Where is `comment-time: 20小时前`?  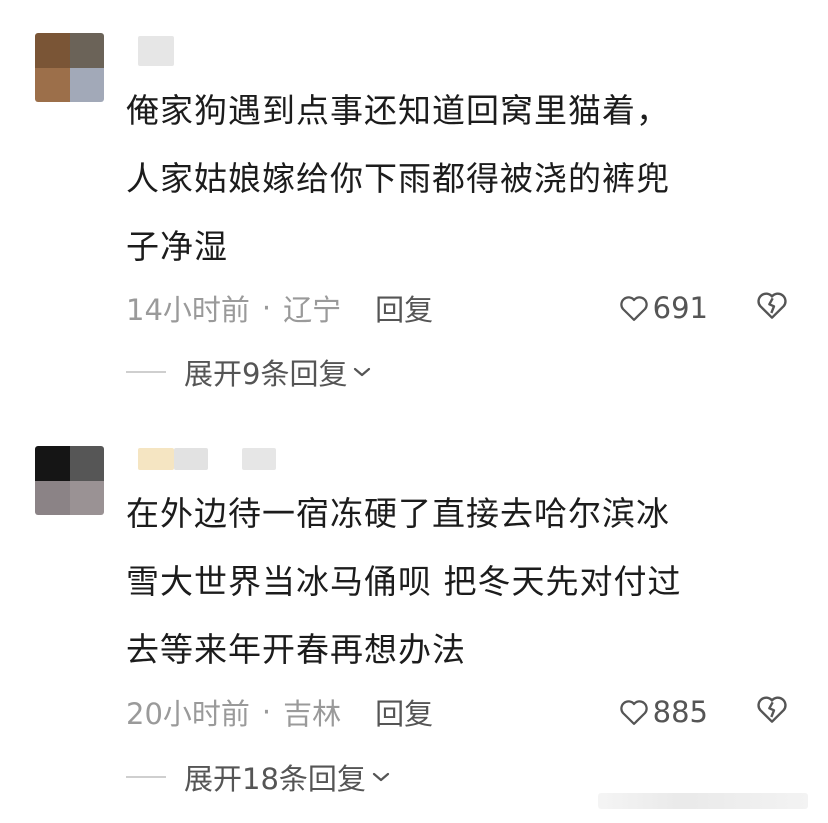 comment-time: 20小时前 is located at coordinates (188, 714).